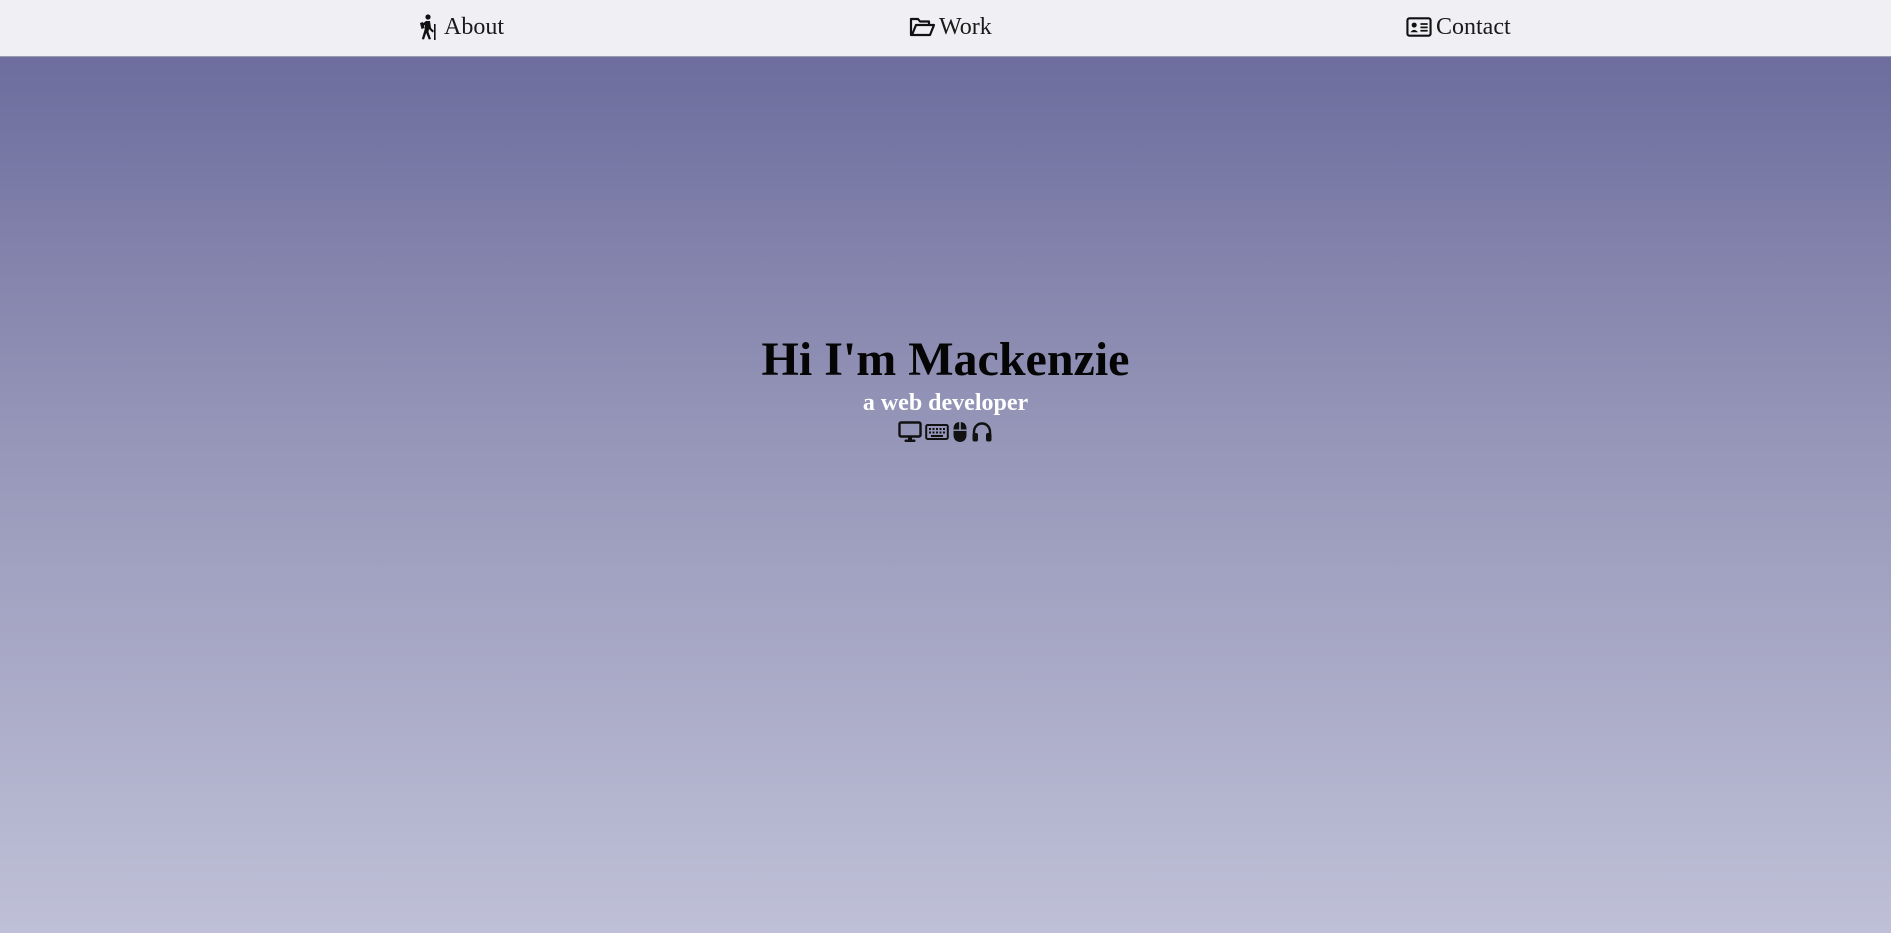  What do you see at coordinates (982, 432) in the screenshot?
I see `headphones-icon` at bounding box center [982, 432].